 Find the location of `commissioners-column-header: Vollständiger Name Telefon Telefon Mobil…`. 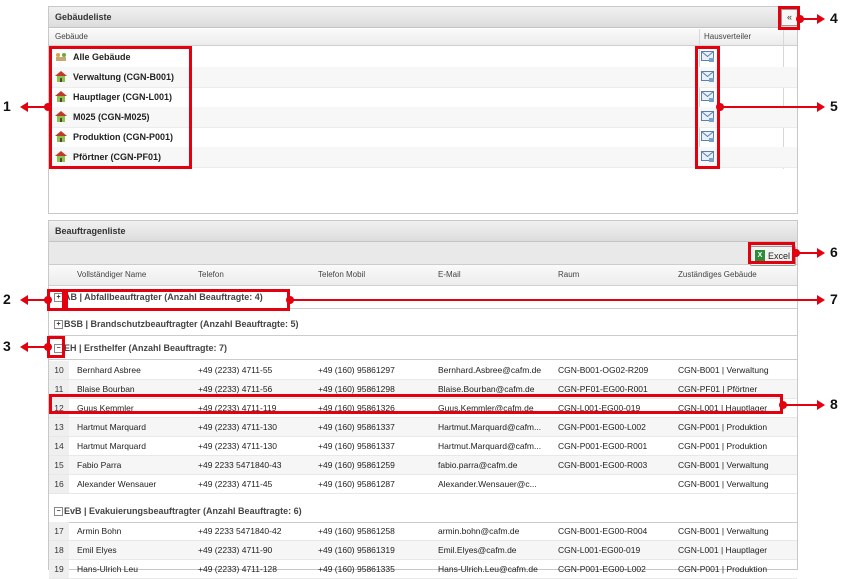

commissioners-column-header: Vollständiger Name Telefon Telefon Mobil… is located at coordinates (423, 275).